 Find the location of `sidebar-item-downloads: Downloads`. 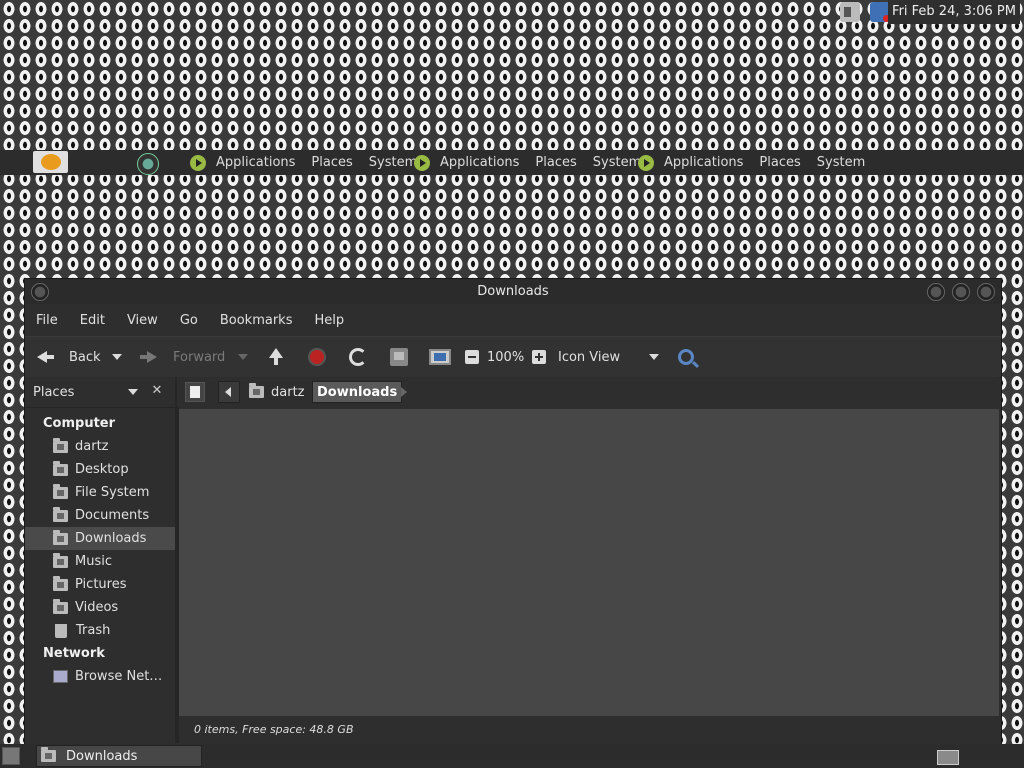

sidebar-item-downloads: Downloads is located at coordinates (100, 538).